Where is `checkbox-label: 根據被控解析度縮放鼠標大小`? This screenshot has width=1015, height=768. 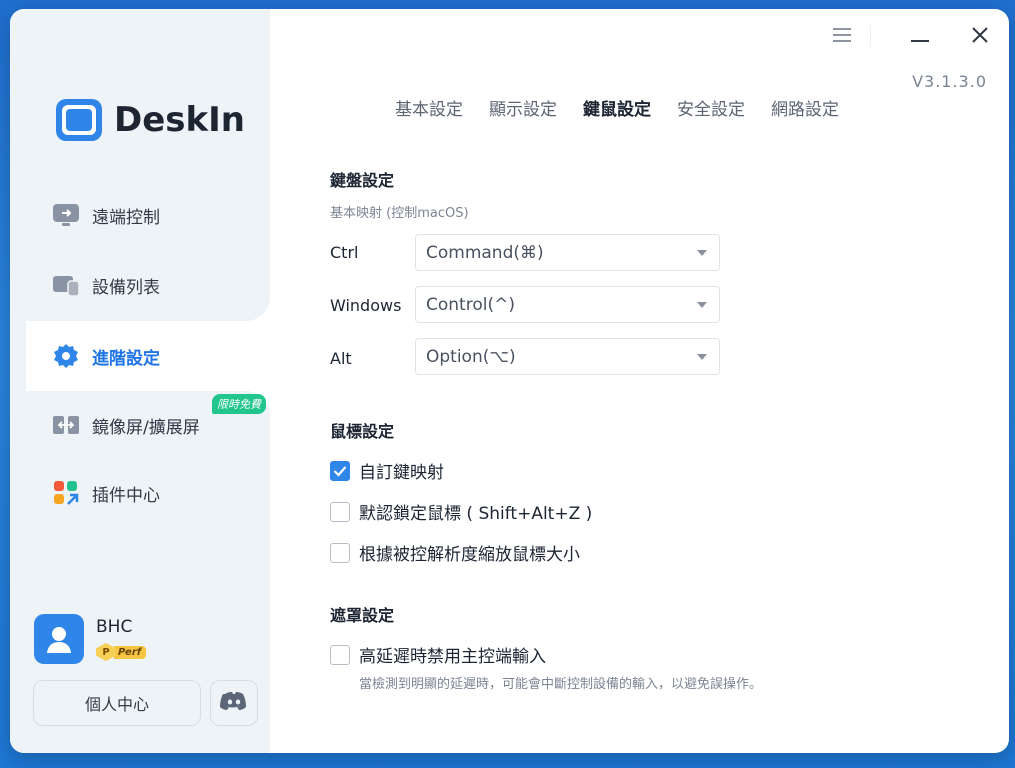
checkbox-label: 根據被控解析度縮放鼠標大小 is located at coordinates (469, 555).